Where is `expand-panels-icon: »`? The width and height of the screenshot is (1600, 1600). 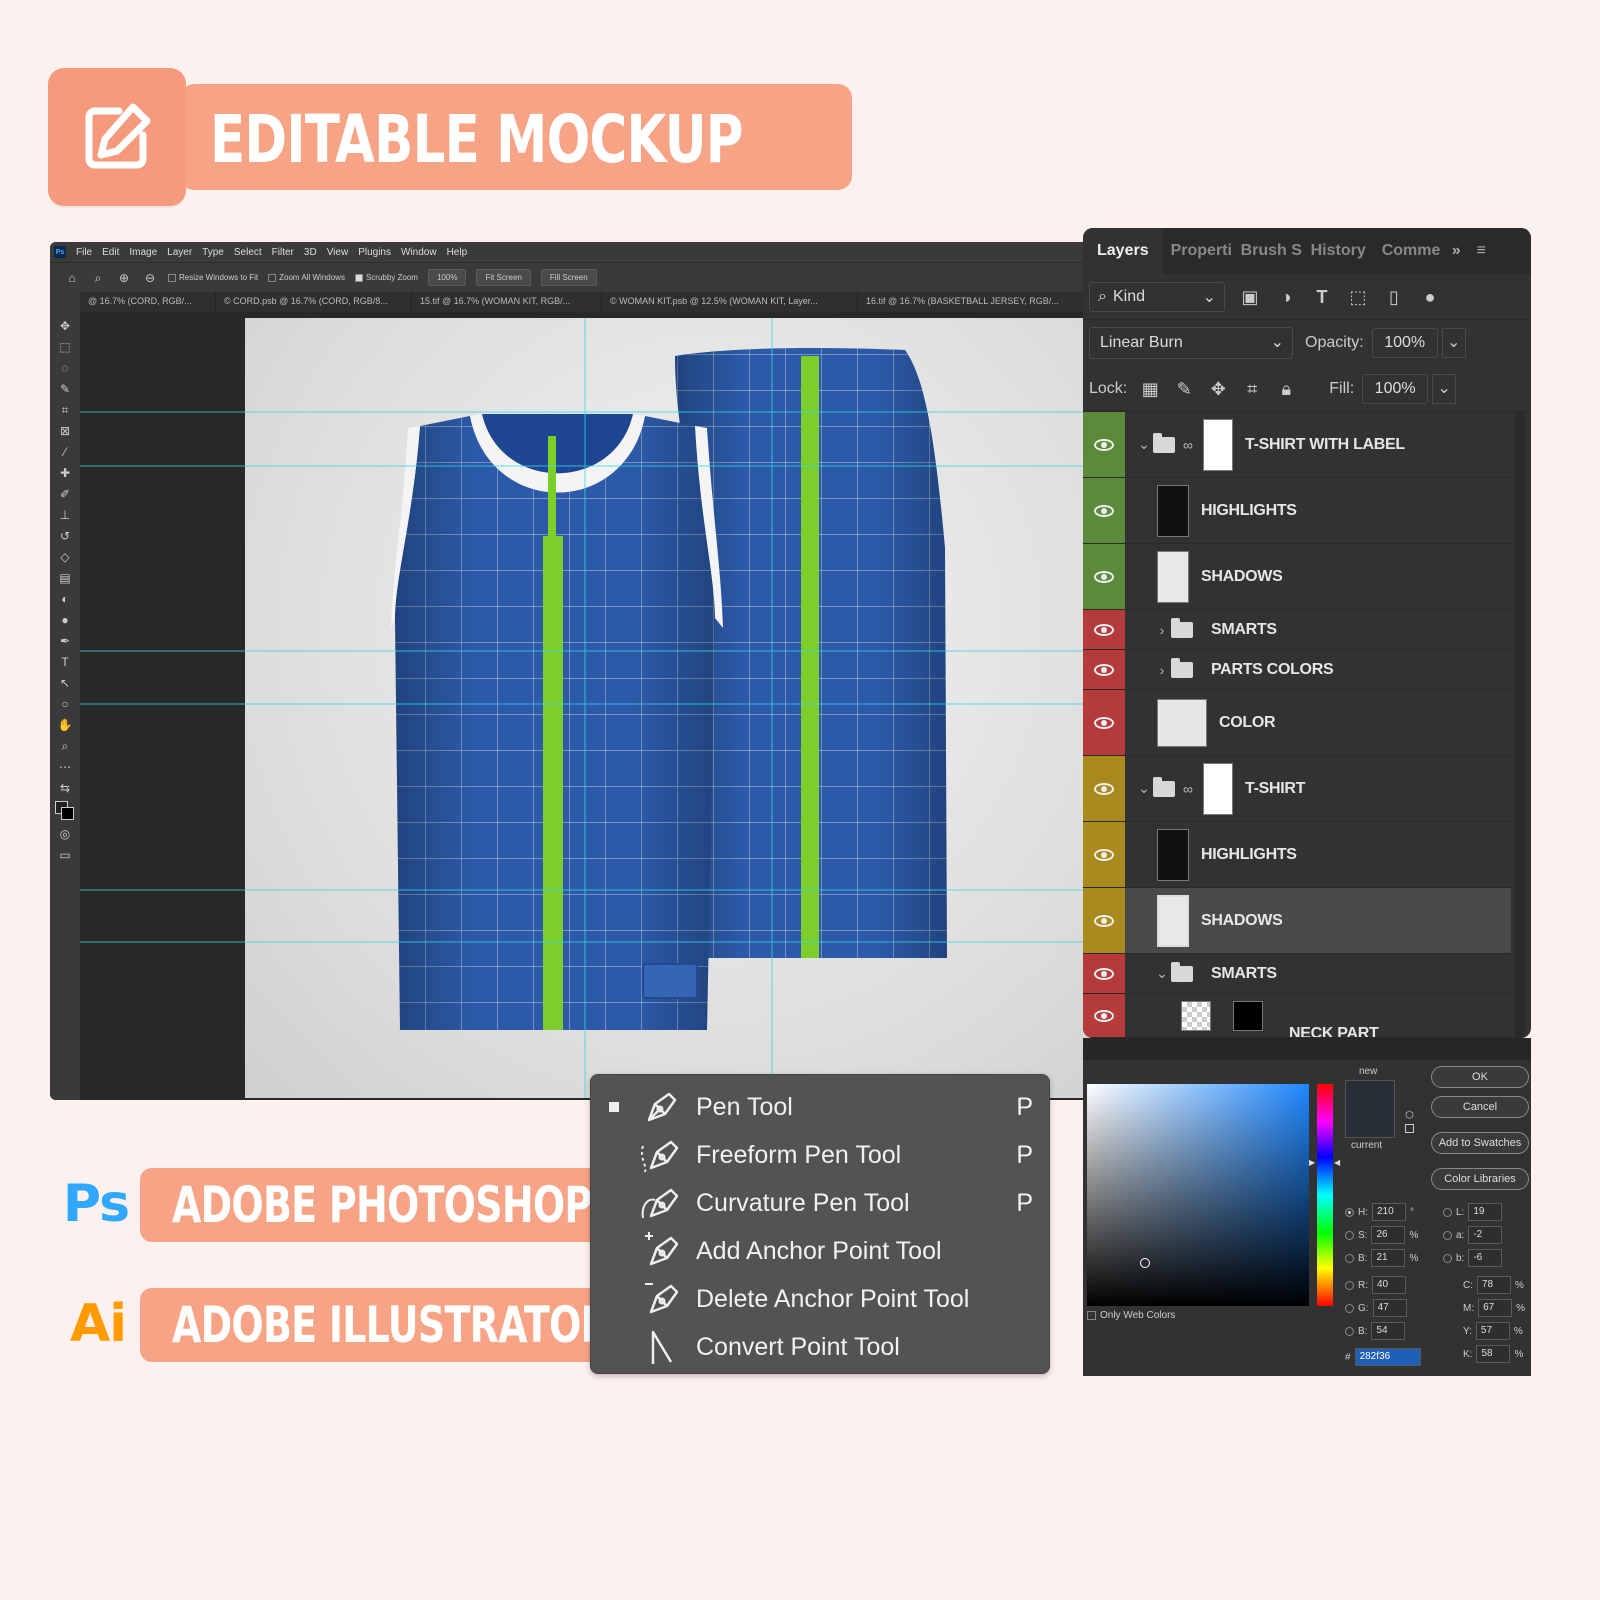 expand-panels-icon: » is located at coordinates (1456, 251).